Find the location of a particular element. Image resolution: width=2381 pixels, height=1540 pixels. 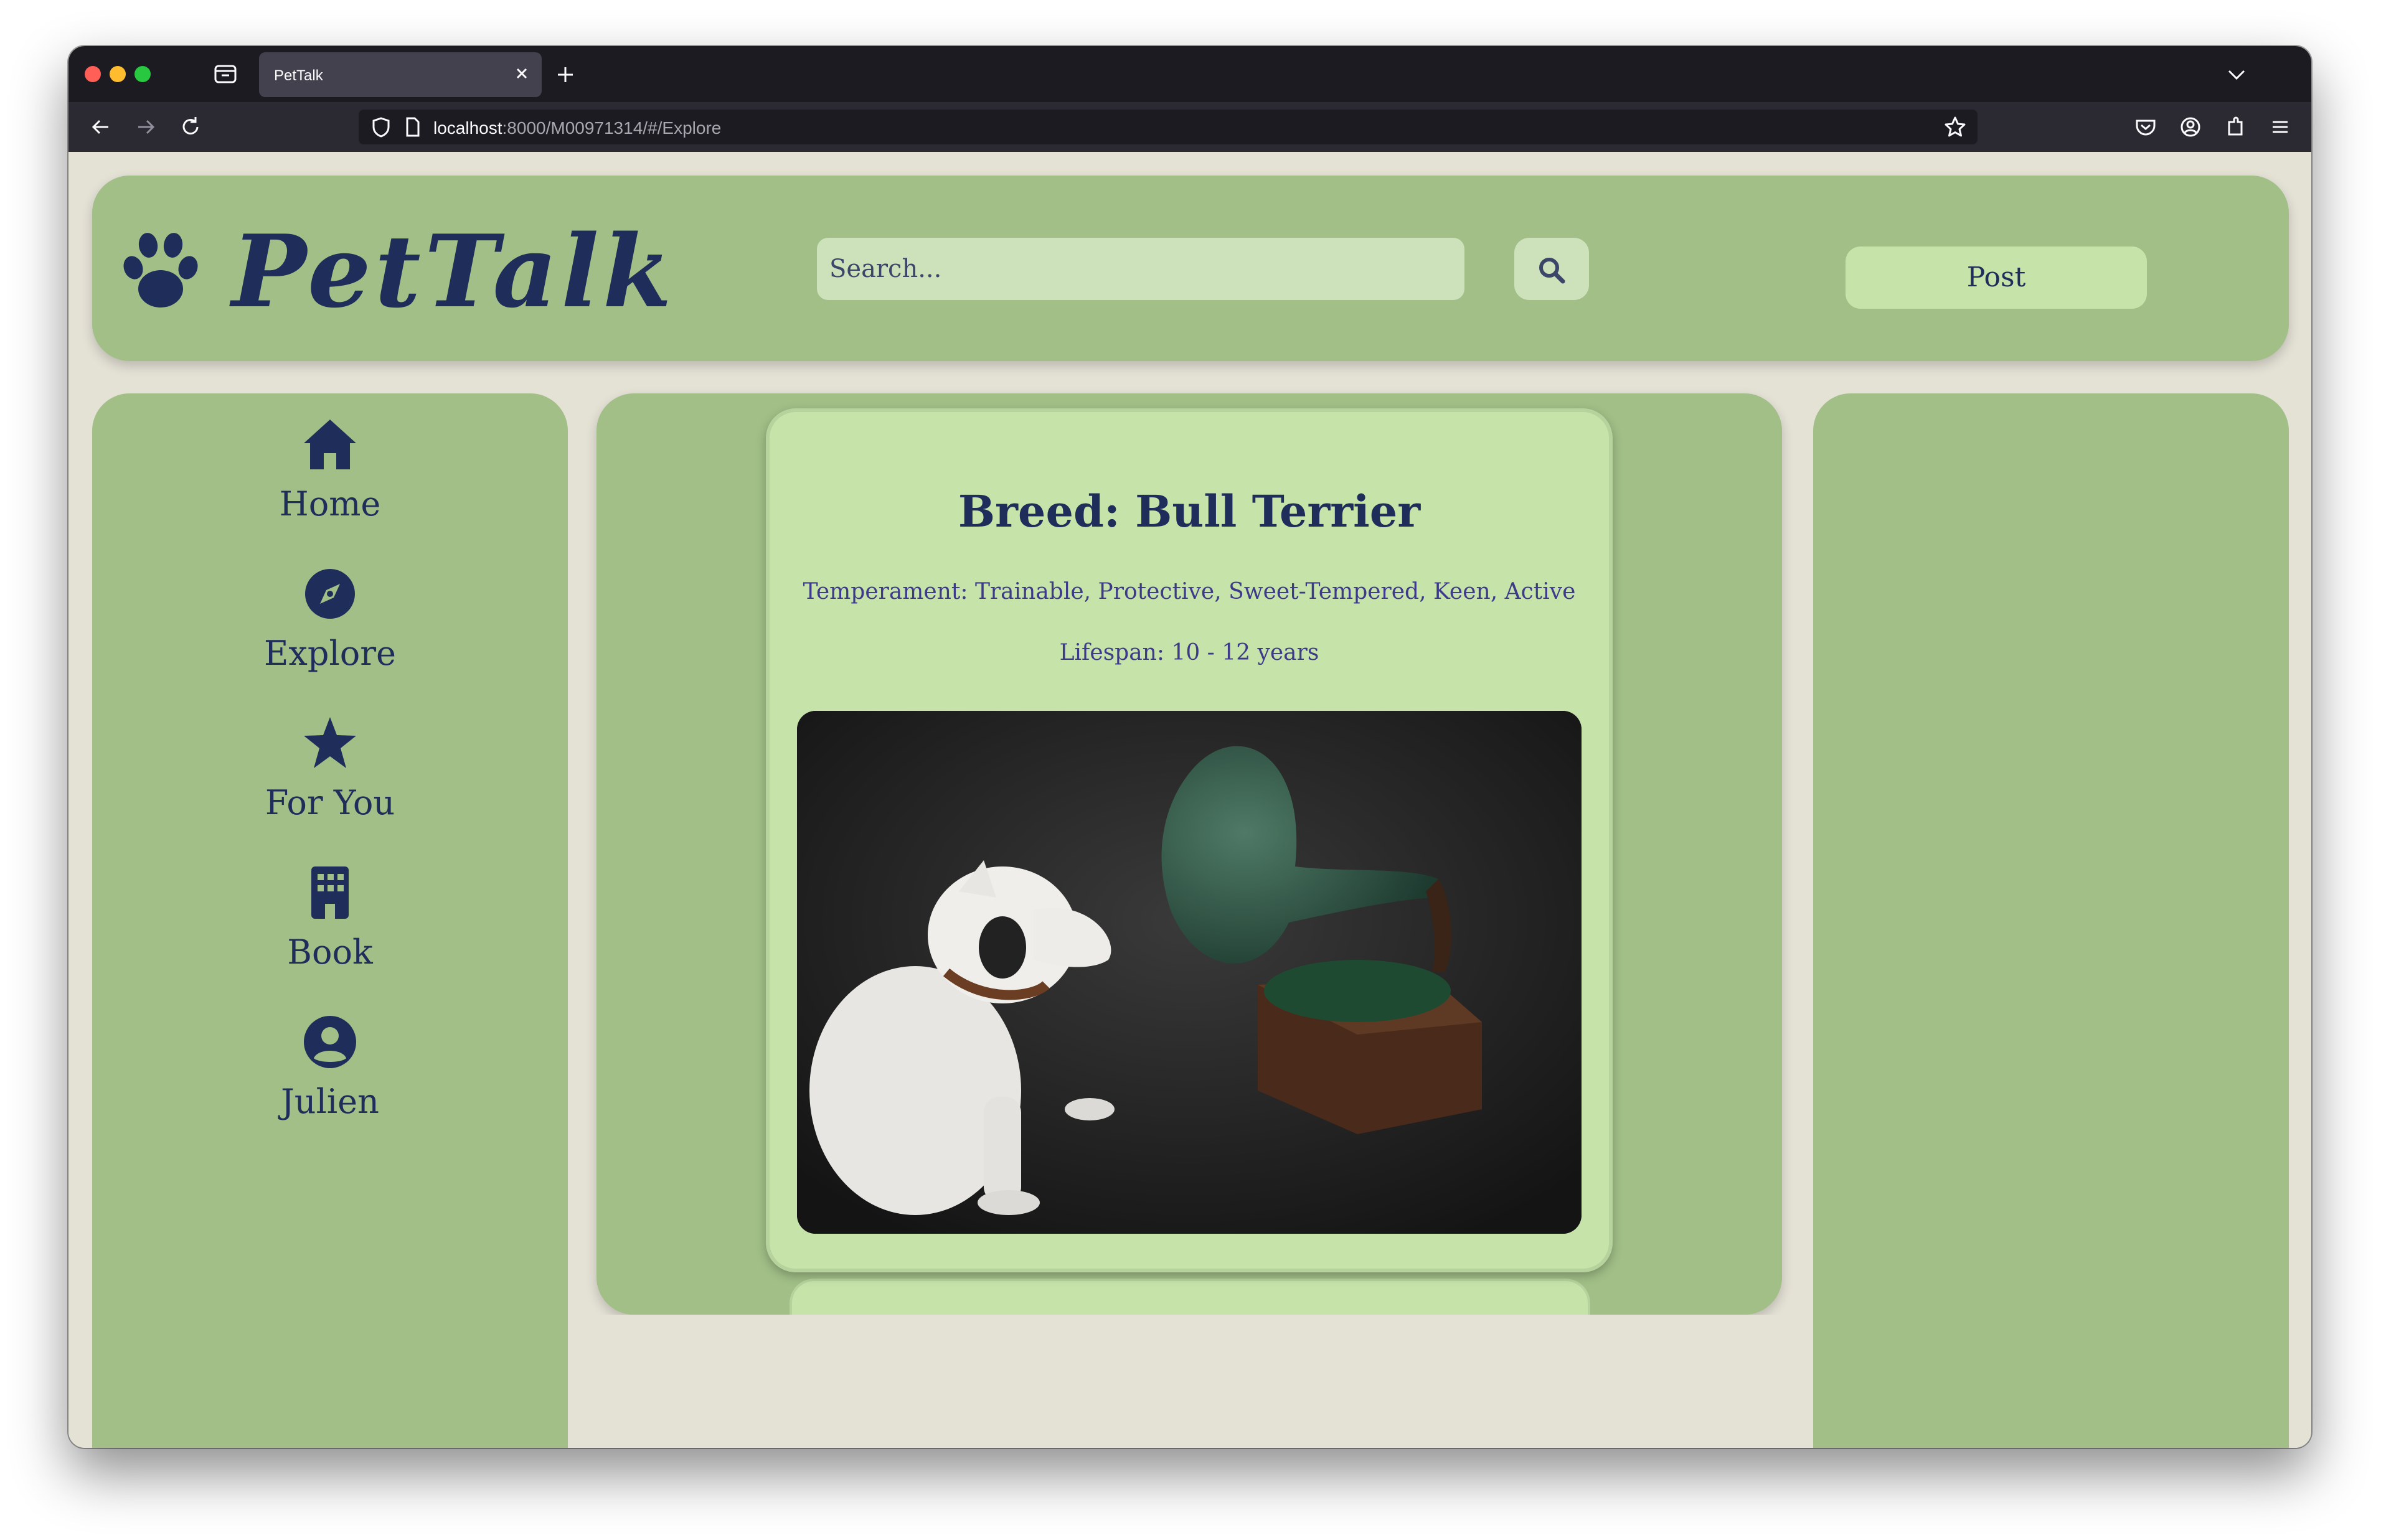

sidebar-item-label: Book is located at coordinates (330, 952).